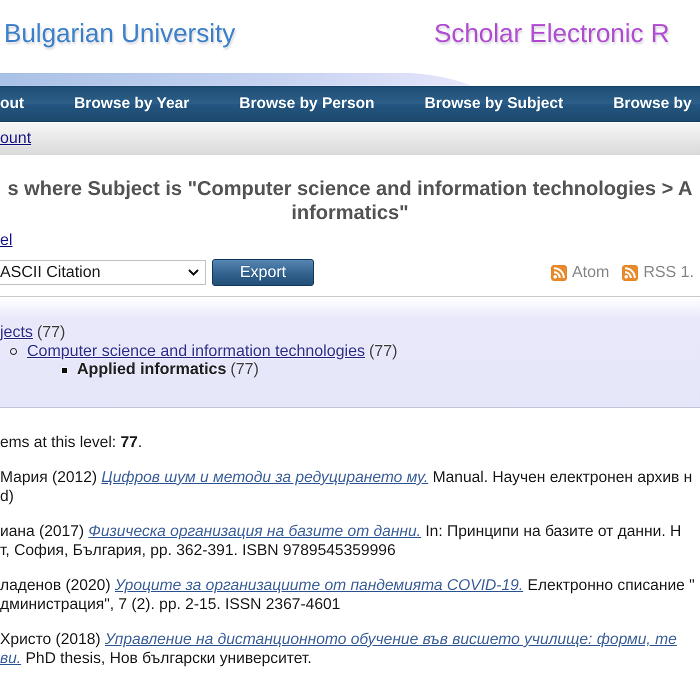 The image size is (700, 700). Describe the element at coordinates (494, 104) in the screenshot. I see `nav-link: Browse by Subject` at that location.